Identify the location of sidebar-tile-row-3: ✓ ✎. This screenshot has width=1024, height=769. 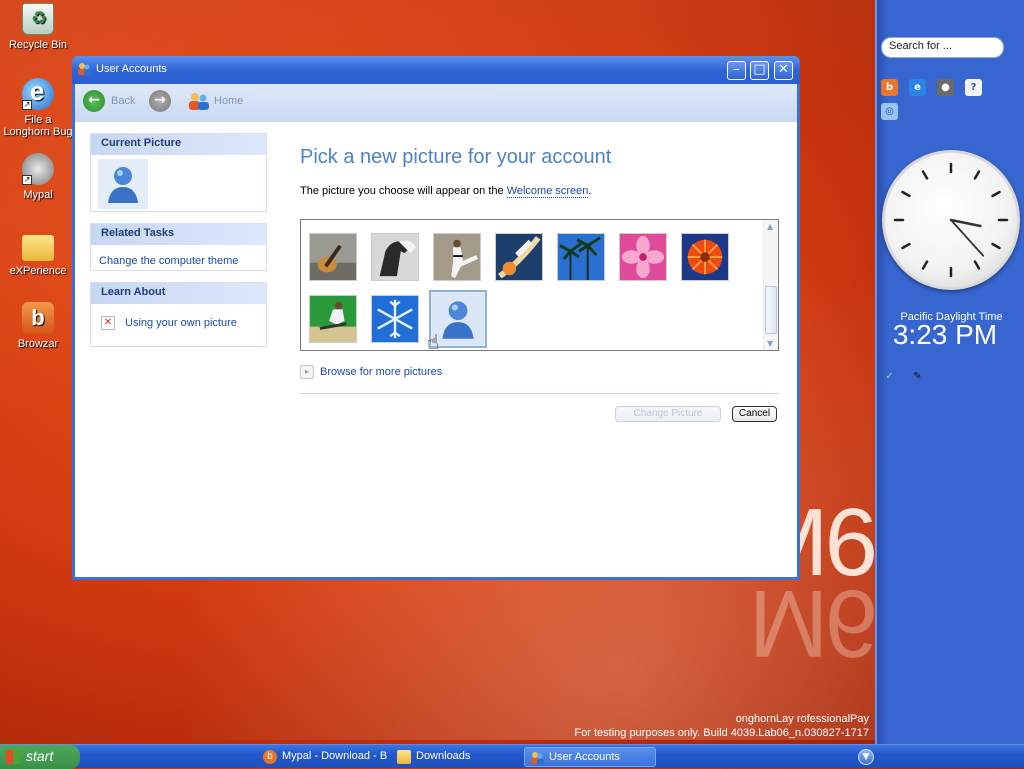
(903, 376).